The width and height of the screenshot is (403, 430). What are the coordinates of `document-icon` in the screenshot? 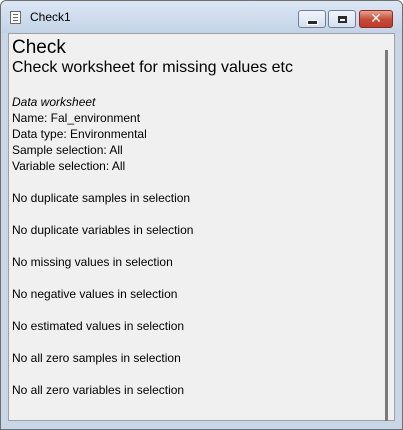 It's located at (15, 17).